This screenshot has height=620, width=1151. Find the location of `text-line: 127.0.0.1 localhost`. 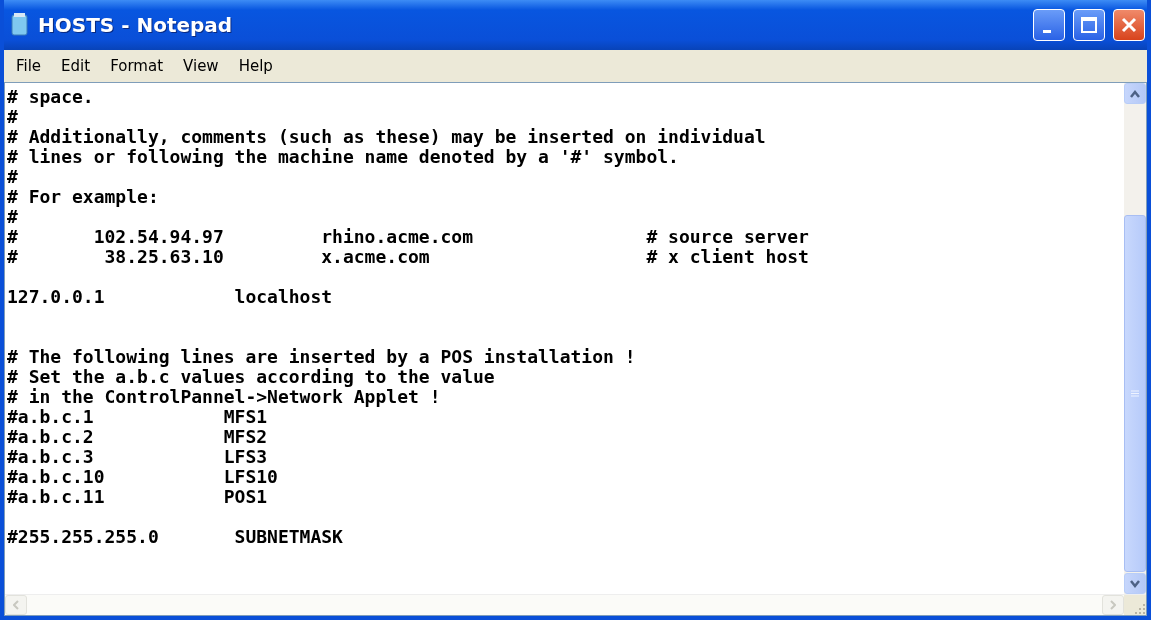

text-line: 127.0.0.1 localhost is located at coordinates (170, 297).